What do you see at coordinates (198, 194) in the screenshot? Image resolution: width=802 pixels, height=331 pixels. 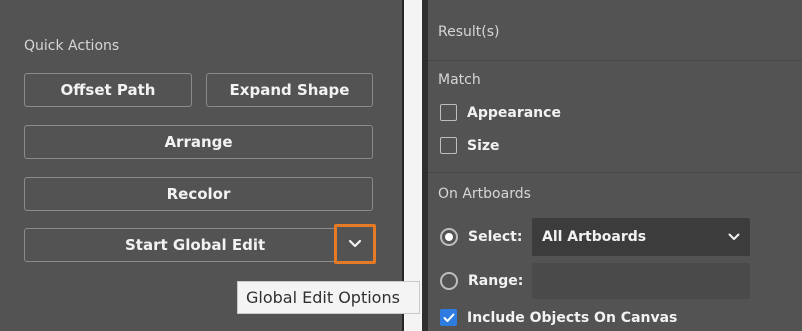 I see `recolor-button: Recolor` at bounding box center [198, 194].